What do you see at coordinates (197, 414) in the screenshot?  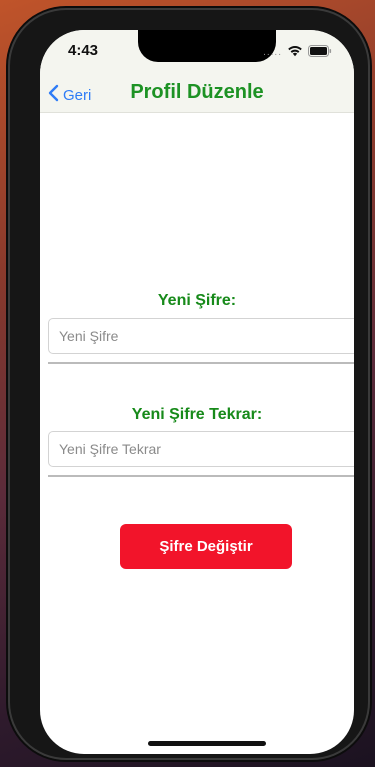 I see `confirm-password-label: Yeni Şifre Tekrar:` at bounding box center [197, 414].